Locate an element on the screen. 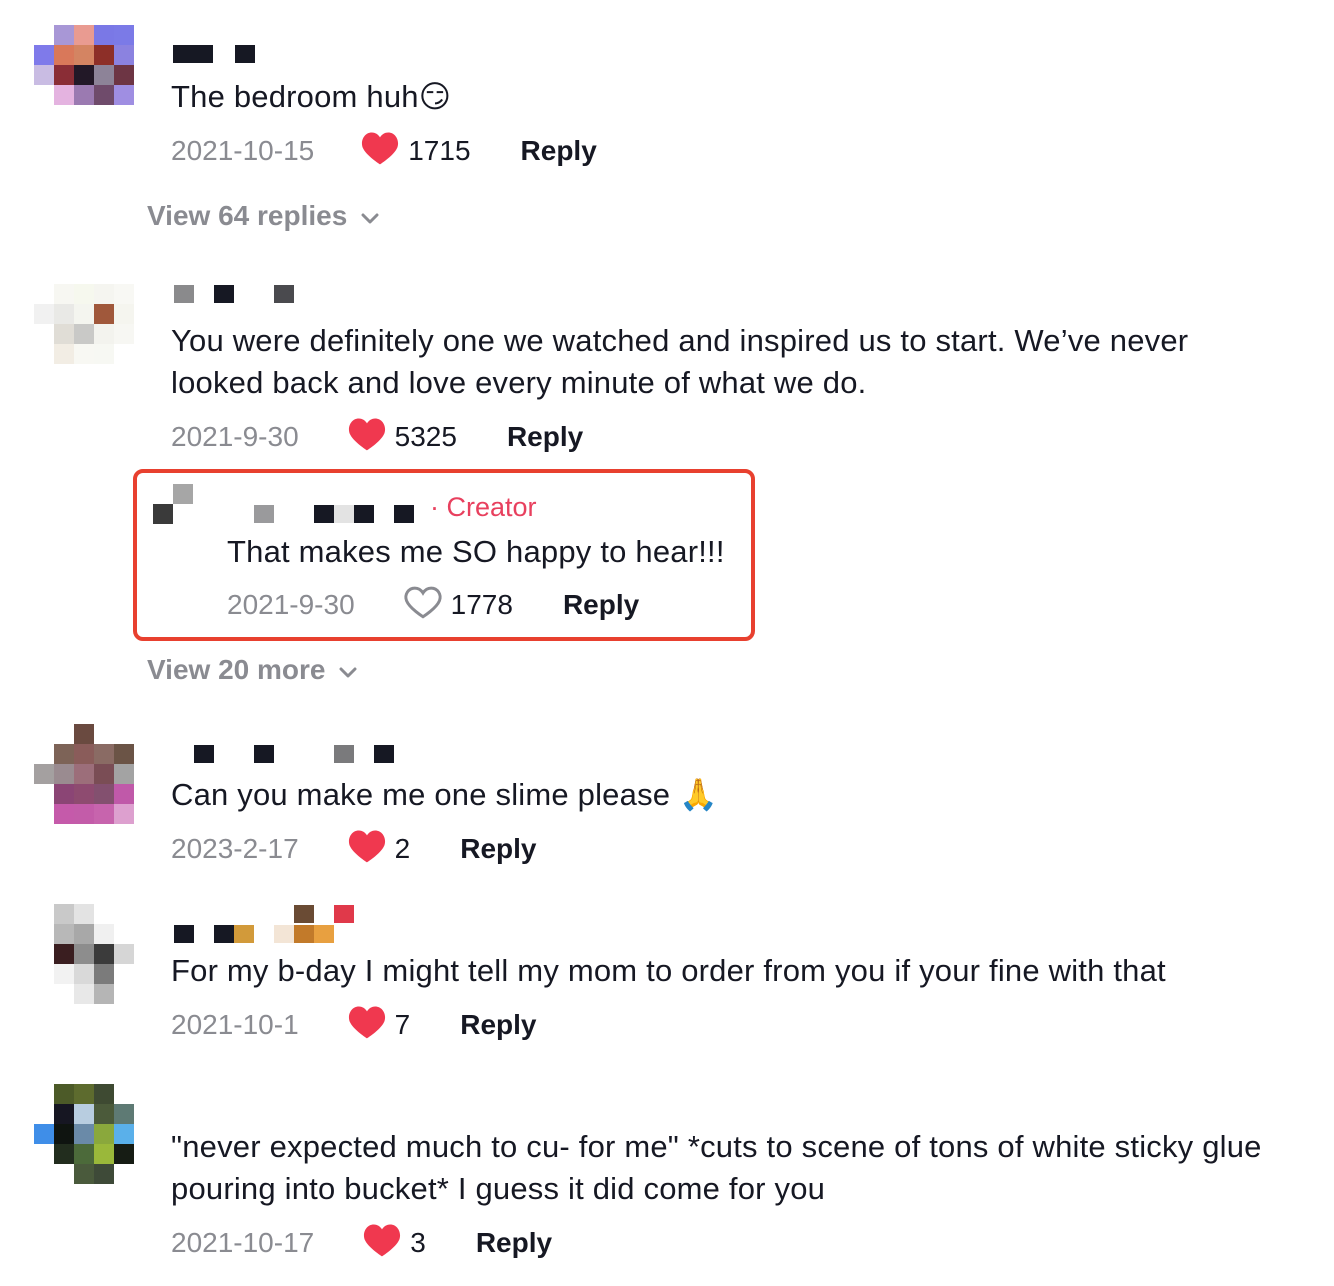 The width and height of the screenshot is (1334, 1286). reply-date: 2021-9-30 is located at coordinates (291, 604).